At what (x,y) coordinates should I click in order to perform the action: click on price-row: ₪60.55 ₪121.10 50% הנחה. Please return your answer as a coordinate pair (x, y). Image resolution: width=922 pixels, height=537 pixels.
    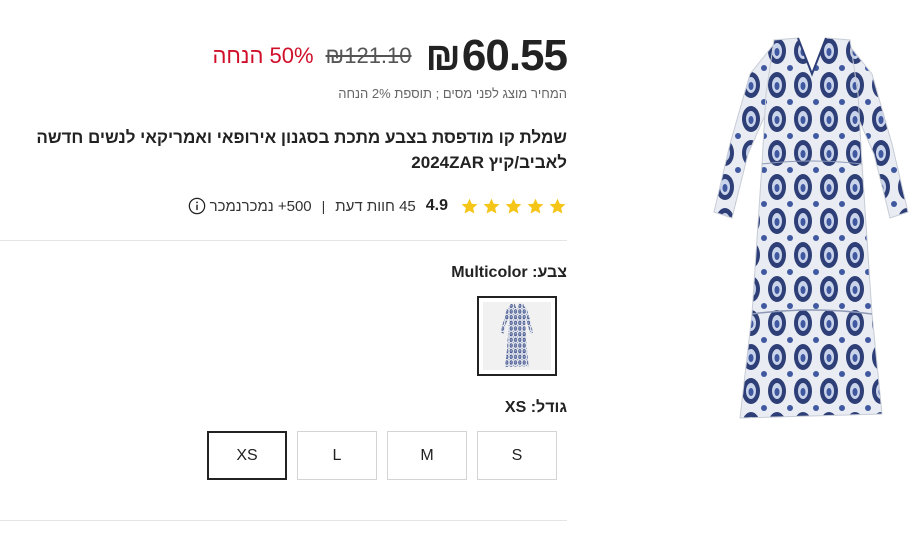
    Looking at the image, I should click on (390, 56).